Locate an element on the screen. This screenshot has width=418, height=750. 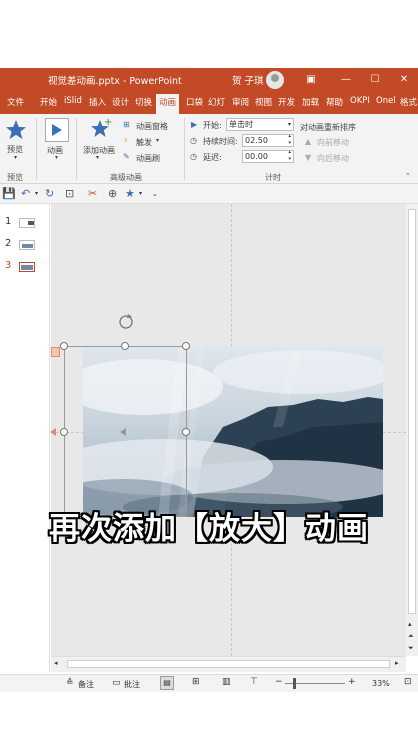
slideshow-icon: ⊡ is located at coordinates (69, 194).